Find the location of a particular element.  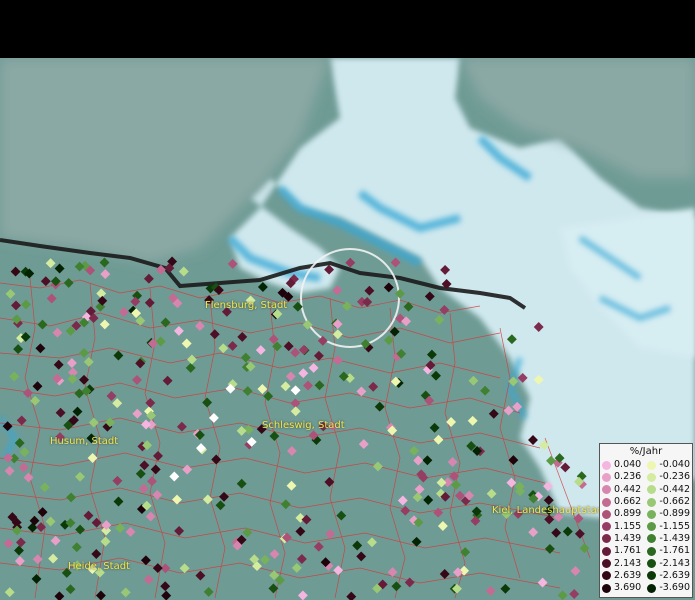

legend-row: 0.040 is located at coordinates (621, 465).